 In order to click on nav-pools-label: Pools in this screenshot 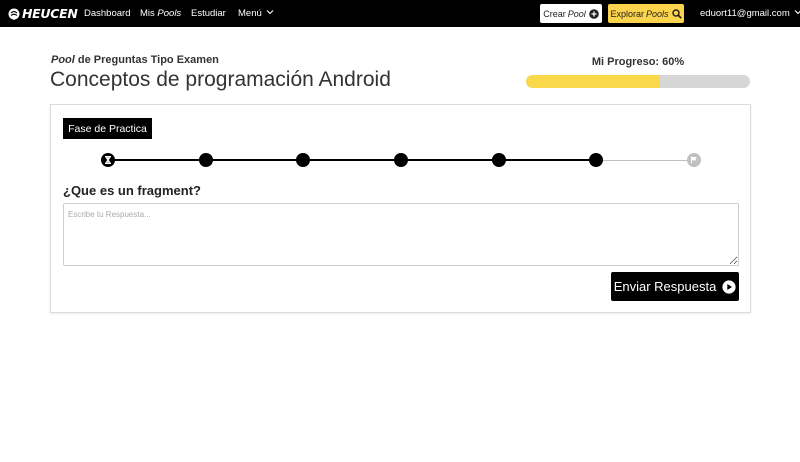, I will do `click(169, 13)`.